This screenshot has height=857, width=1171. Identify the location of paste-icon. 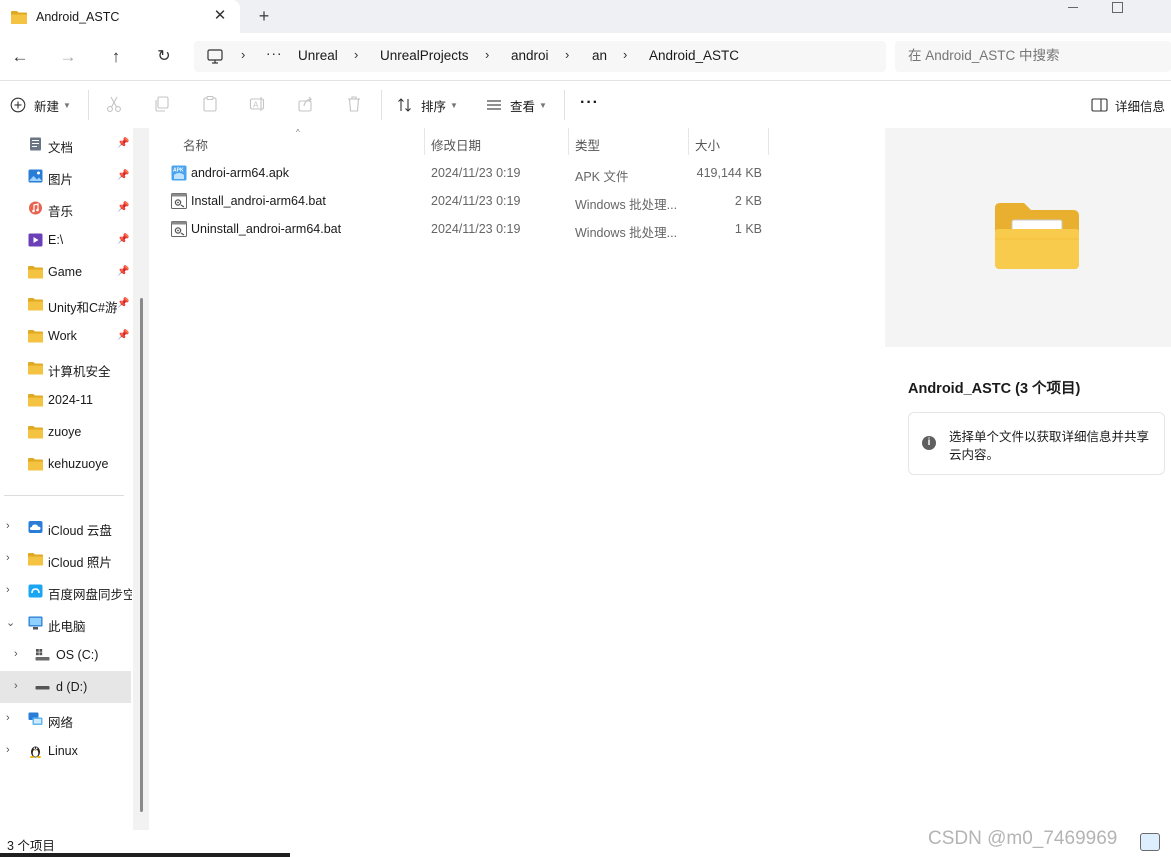
(210, 104).